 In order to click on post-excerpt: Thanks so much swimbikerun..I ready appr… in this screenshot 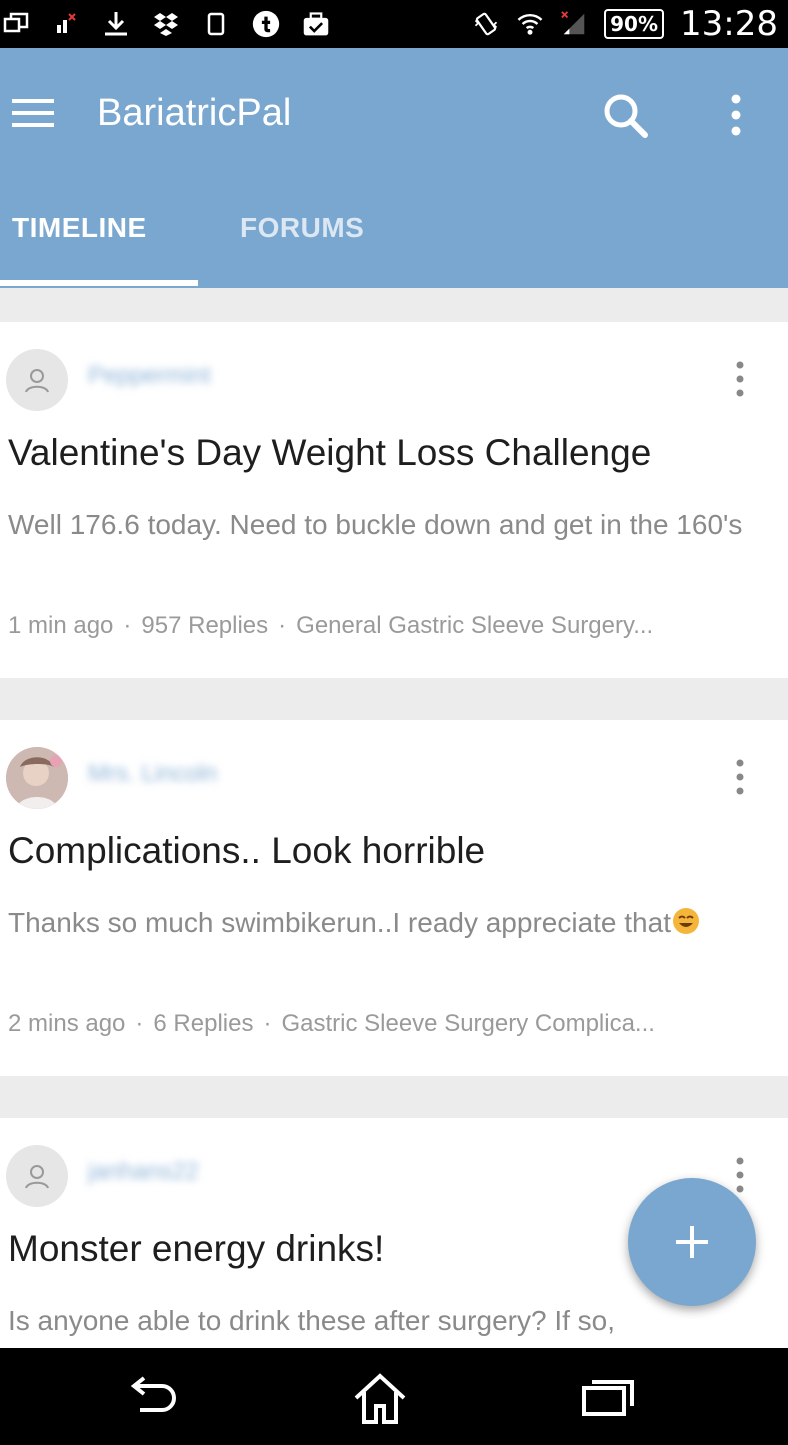, I will do `click(378, 922)`.